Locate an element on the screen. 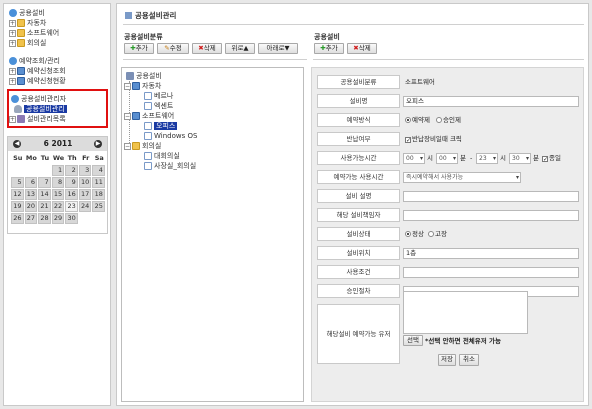 This screenshot has width=592, height=409. category-divider is located at coordinates (215, 59).